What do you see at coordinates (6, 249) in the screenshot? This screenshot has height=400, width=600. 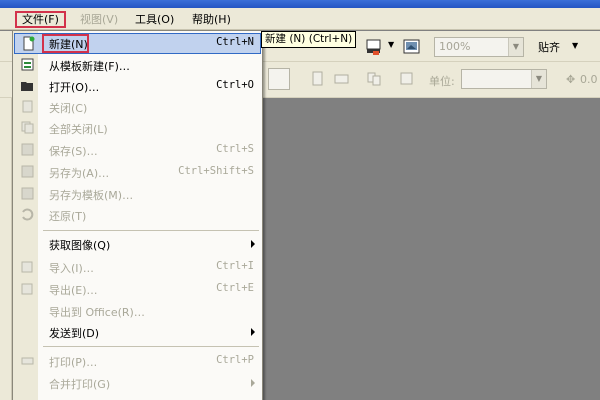 I see `toolbox` at bounding box center [6, 249].